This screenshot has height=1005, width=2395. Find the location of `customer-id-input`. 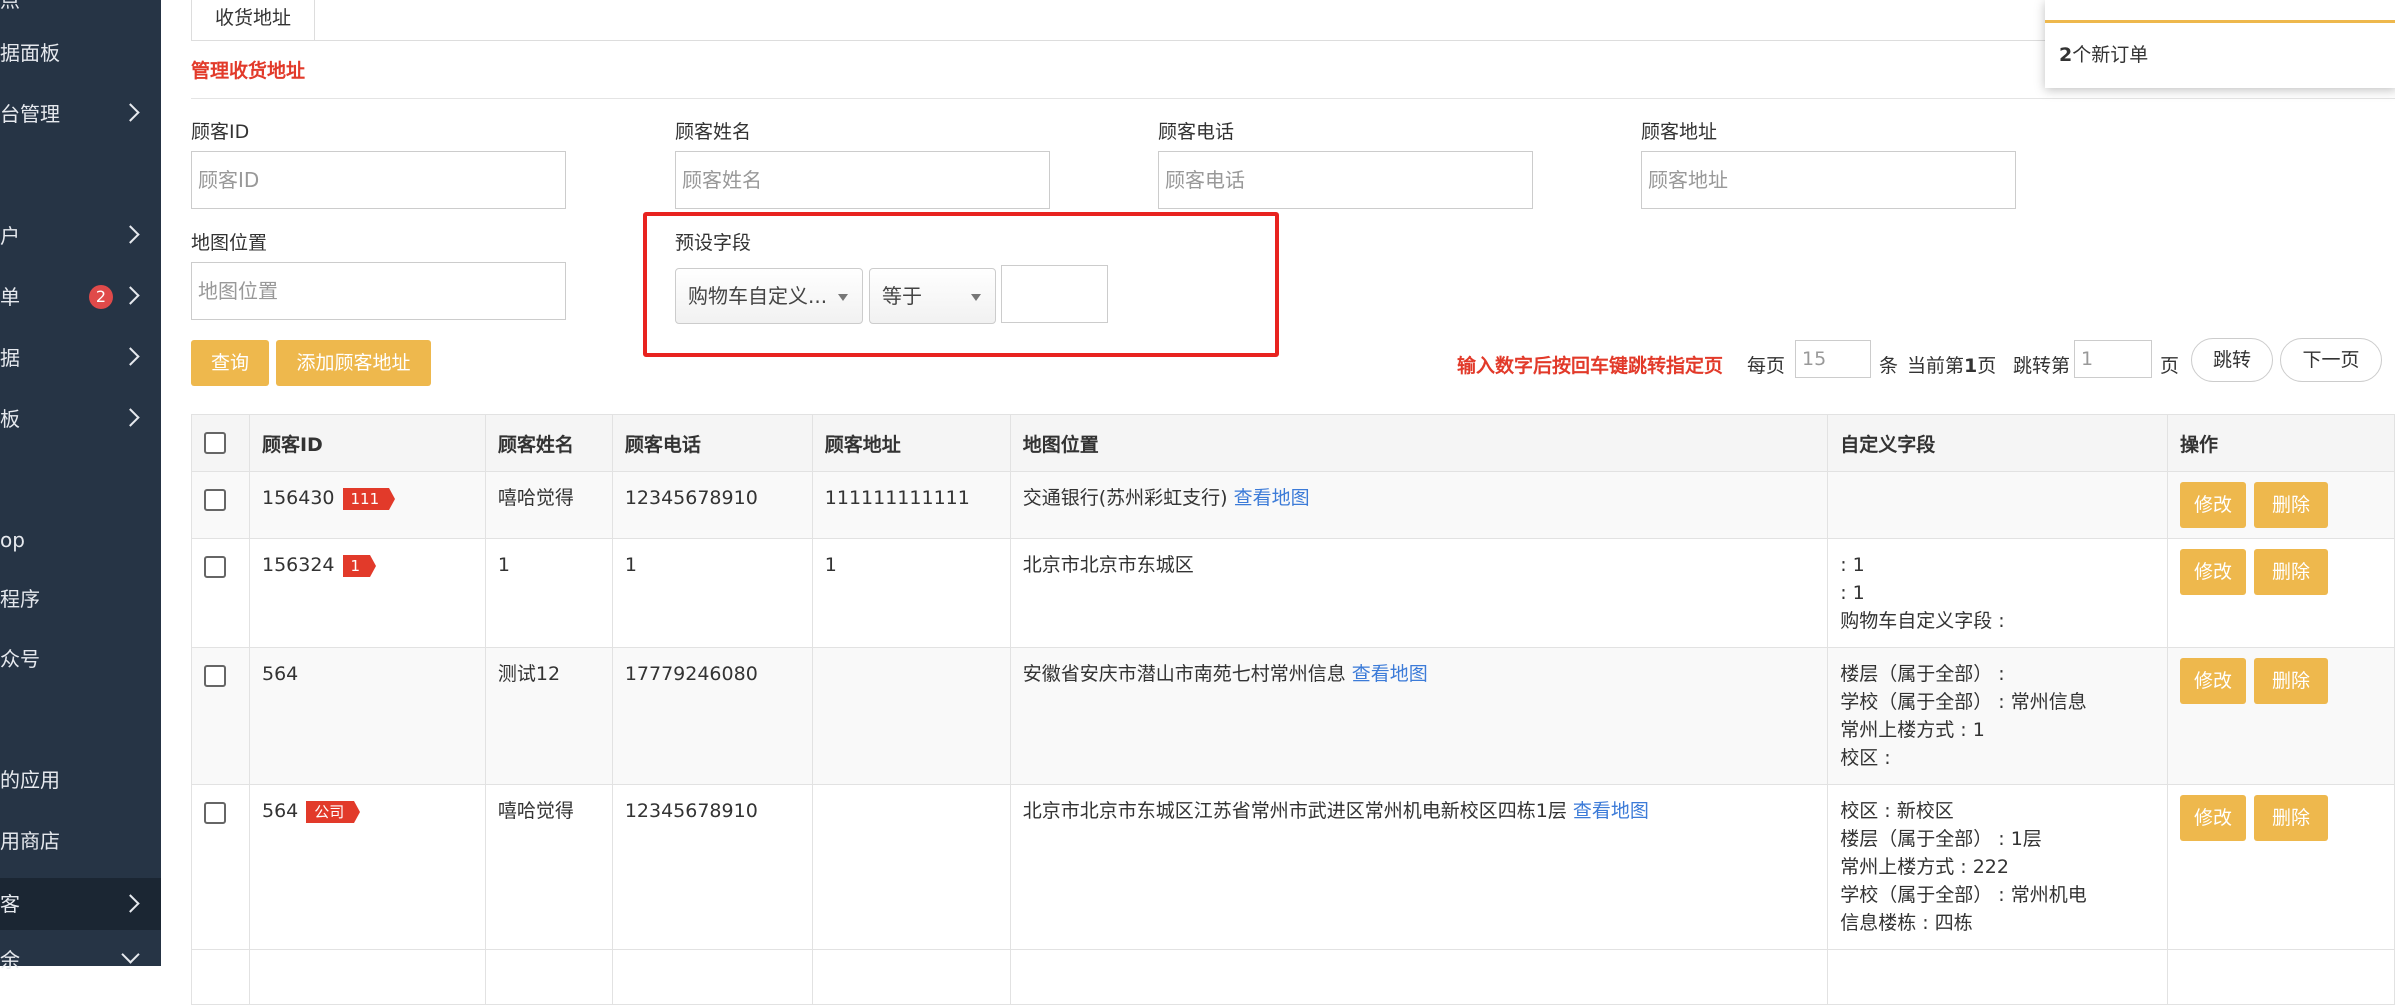

customer-id-input is located at coordinates (378, 180).